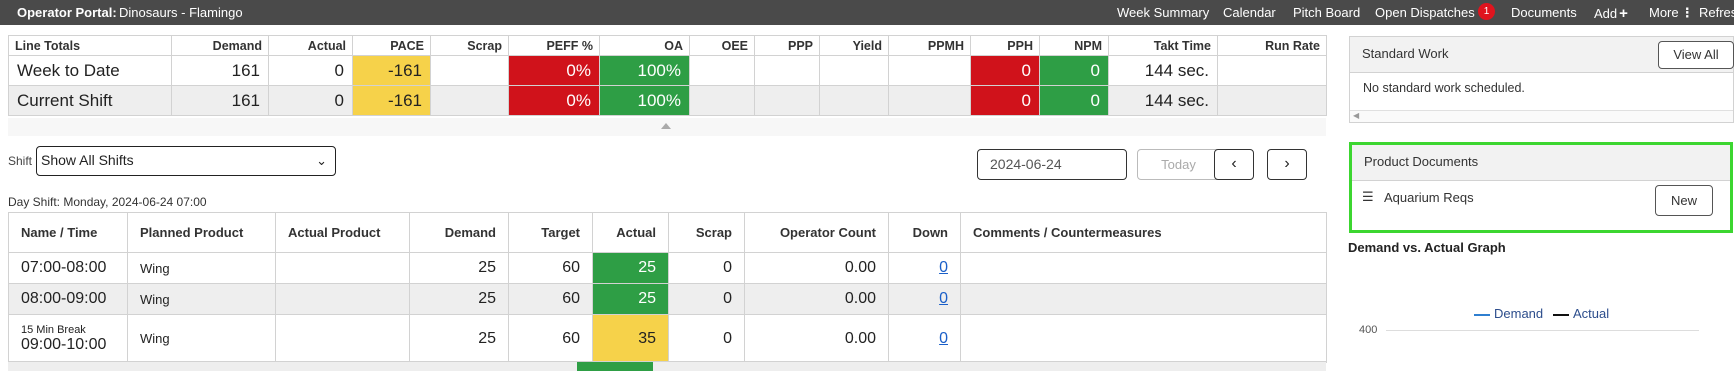  What do you see at coordinates (1611, 13) in the screenshot?
I see `nav-add: Add +` at bounding box center [1611, 13].